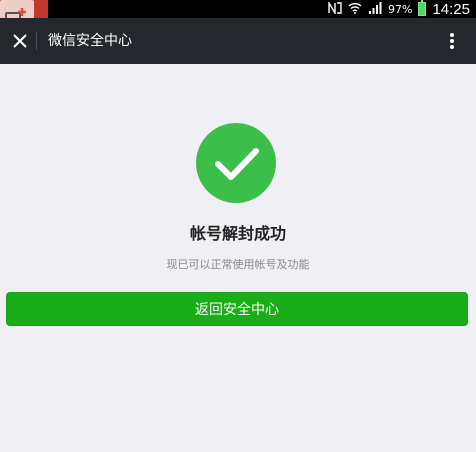  I want to click on close-icon, so click(20, 41).